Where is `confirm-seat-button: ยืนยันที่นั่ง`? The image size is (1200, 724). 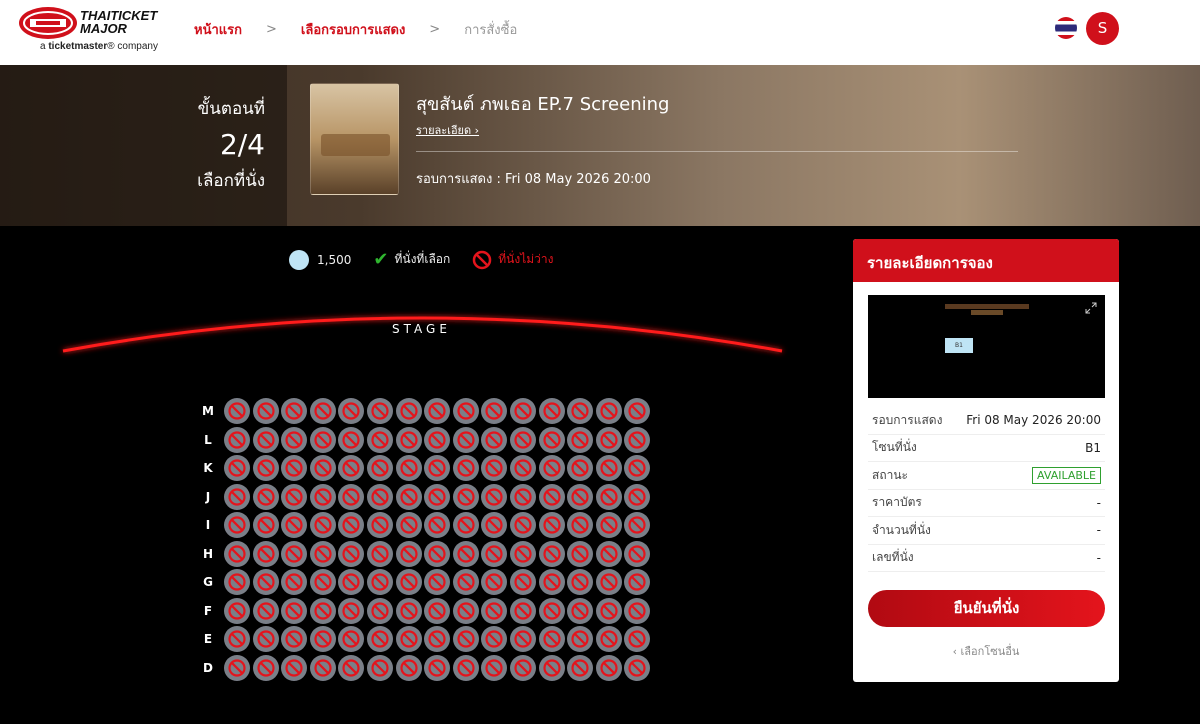 confirm-seat-button: ยืนยันที่นั่ง is located at coordinates (986, 608).